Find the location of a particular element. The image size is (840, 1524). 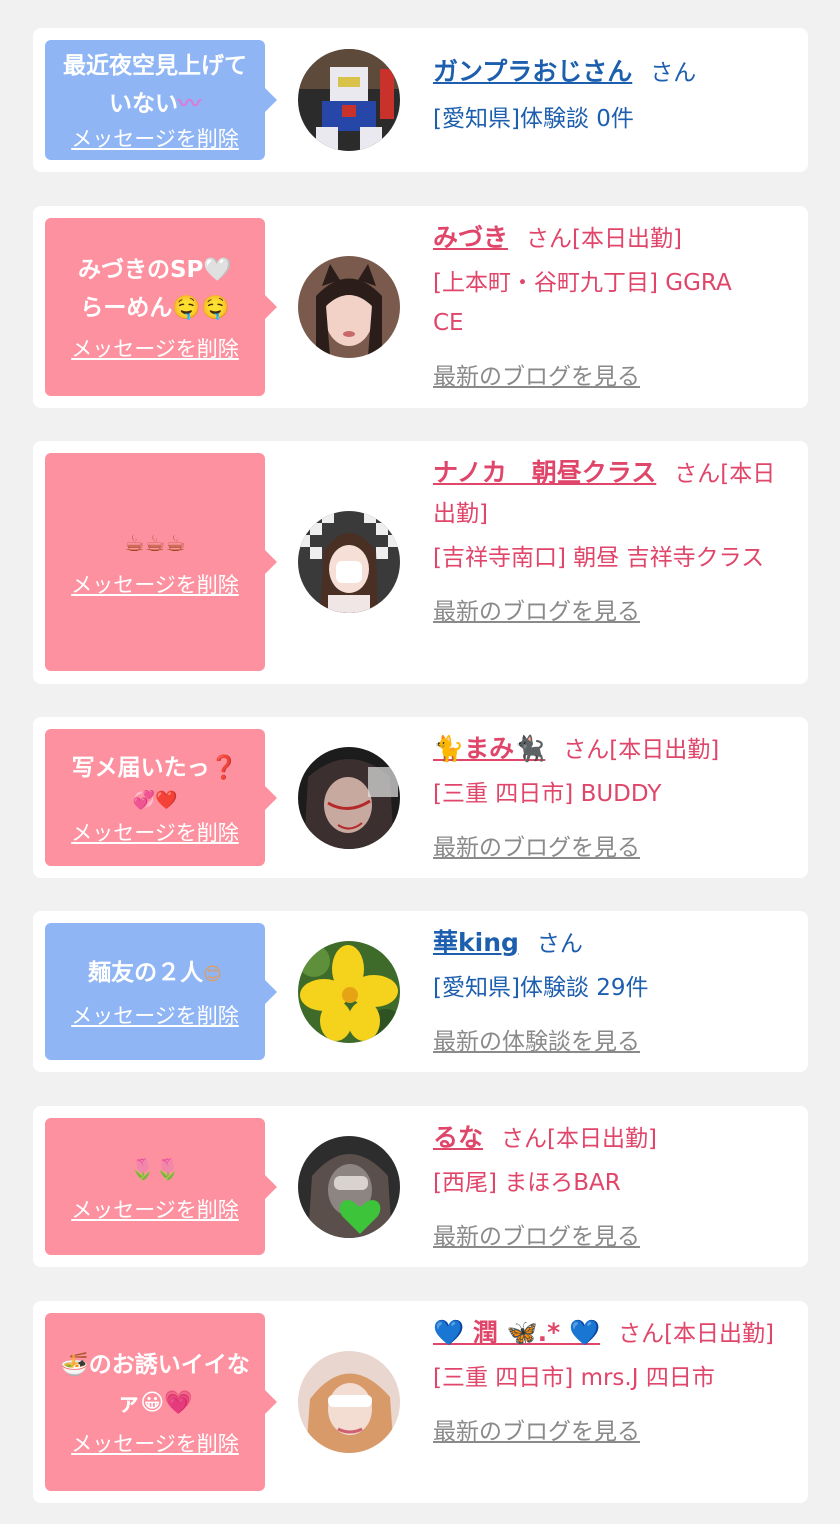

message-emoji: 💞❤️ is located at coordinates (155, 800).